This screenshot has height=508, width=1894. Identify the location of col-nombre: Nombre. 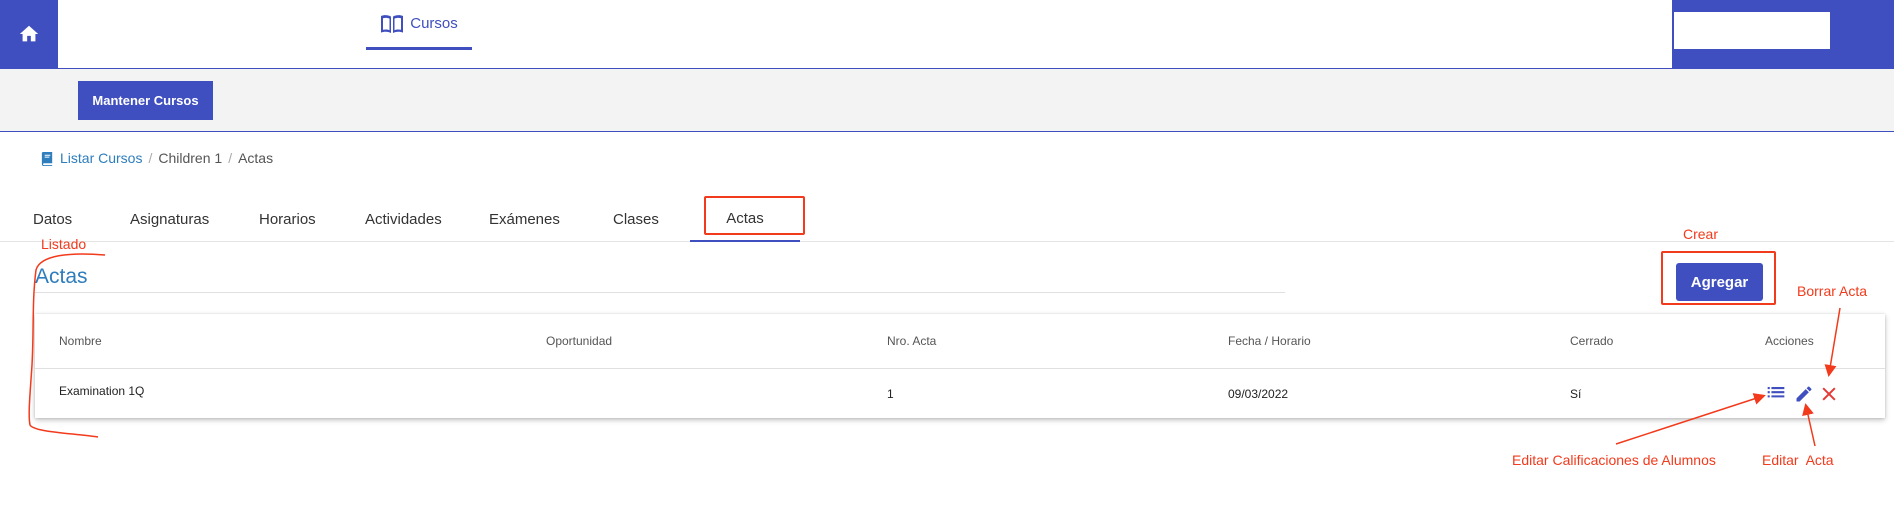
(80, 341).